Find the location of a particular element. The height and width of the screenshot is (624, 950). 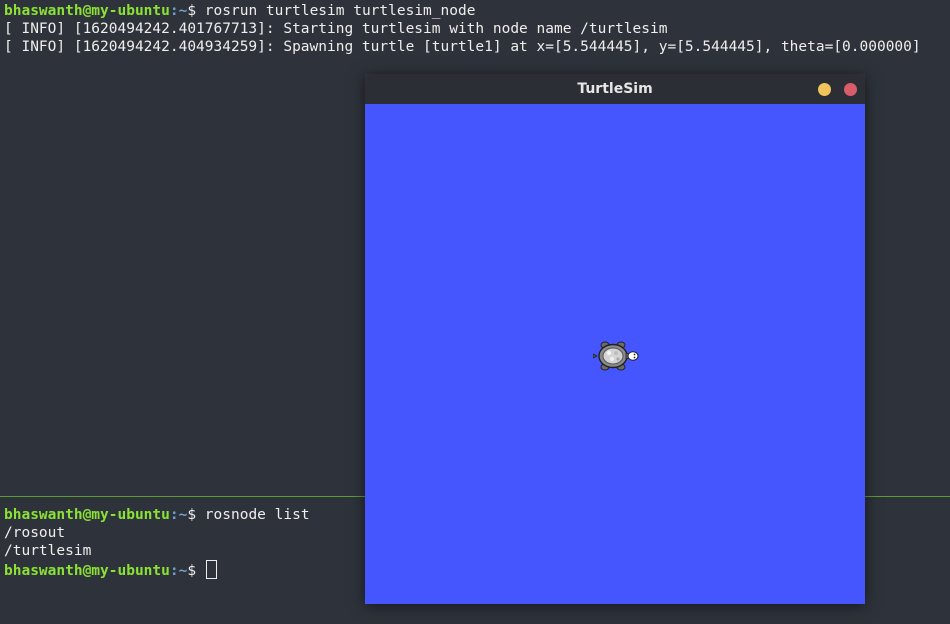

terminal-prompt-line: bhaswanth@my-ubuntu:~$ rosnode list is located at coordinates (157, 515).